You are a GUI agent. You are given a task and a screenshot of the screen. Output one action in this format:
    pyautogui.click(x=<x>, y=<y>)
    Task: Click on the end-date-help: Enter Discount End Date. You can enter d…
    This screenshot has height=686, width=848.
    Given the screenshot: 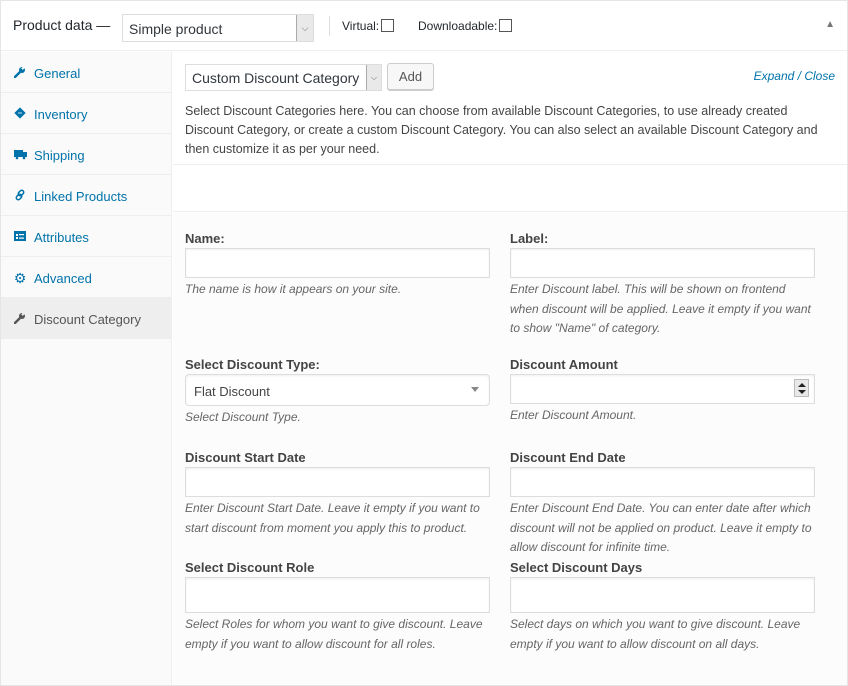 What is the action you would take?
    pyautogui.click(x=661, y=527)
    